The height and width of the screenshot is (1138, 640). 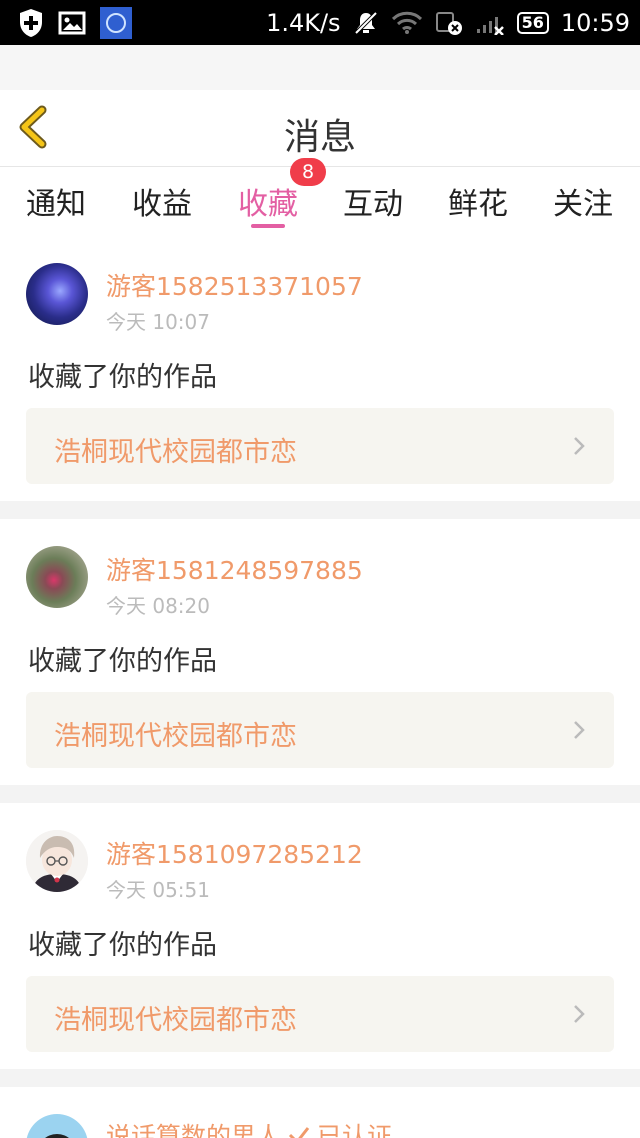 What do you see at coordinates (72, 23) in the screenshot?
I see `image-icon` at bounding box center [72, 23].